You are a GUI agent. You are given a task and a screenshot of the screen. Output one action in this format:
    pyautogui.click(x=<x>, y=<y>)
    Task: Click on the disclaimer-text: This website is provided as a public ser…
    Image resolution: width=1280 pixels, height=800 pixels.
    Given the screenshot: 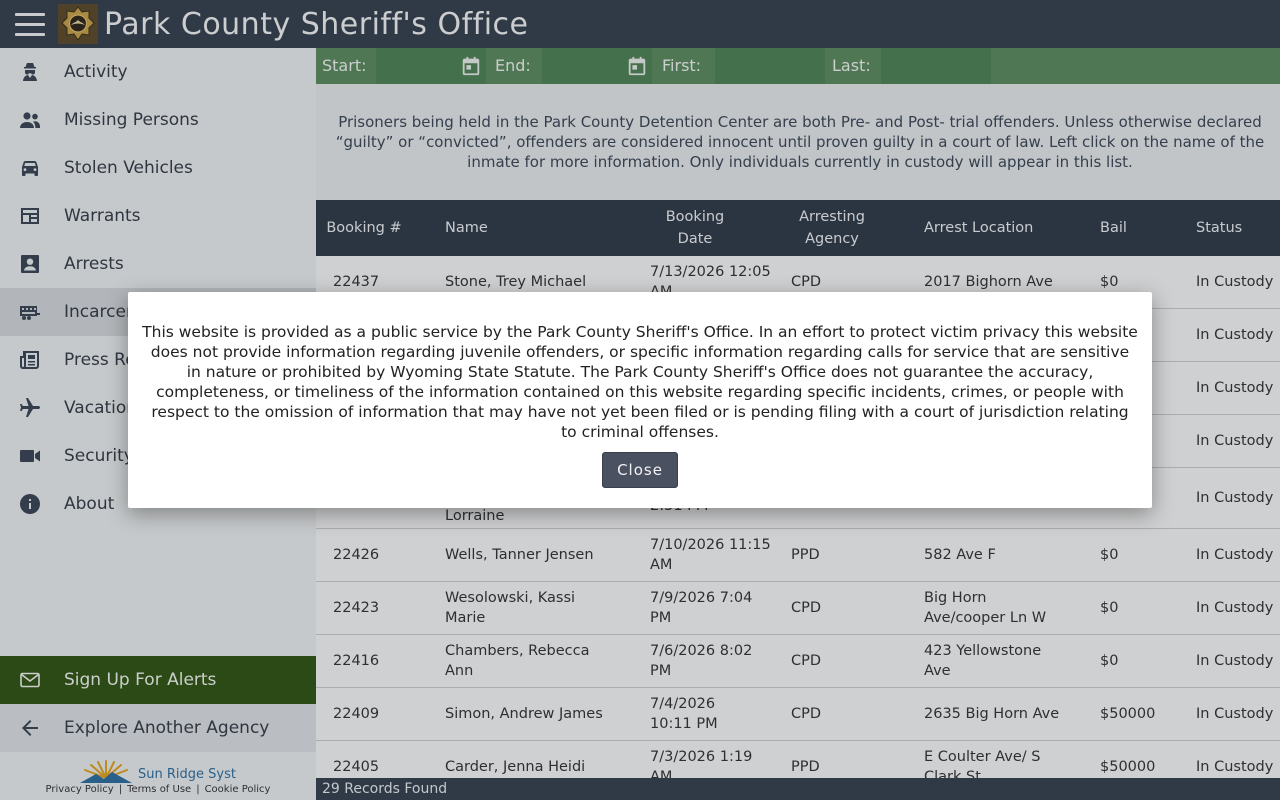 What is the action you would take?
    pyautogui.click(x=640, y=382)
    